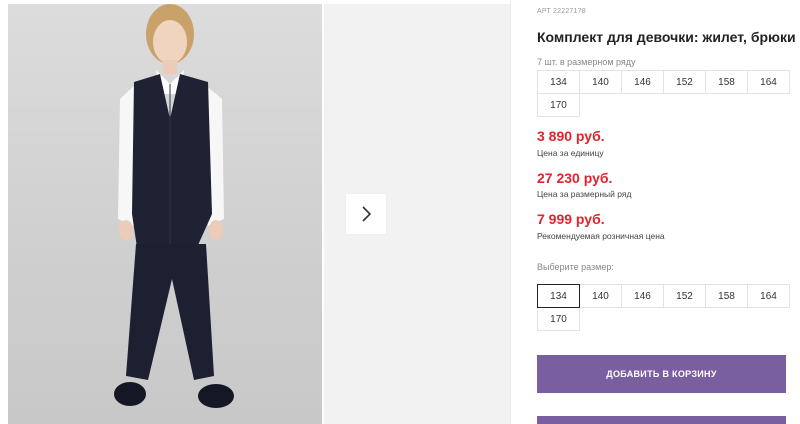  What do you see at coordinates (684, 296) in the screenshot?
I see `size-option-152: 152` at bounding box center [684, 296].